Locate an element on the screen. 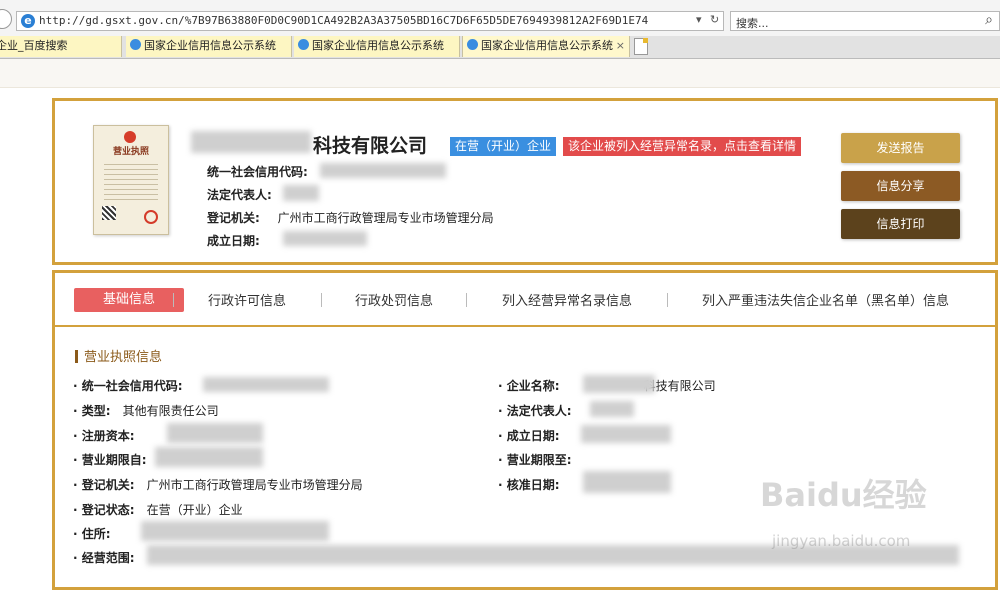 The image size is (1000, 590). ie-logo-icon: e is located at coordinates (28, 21).